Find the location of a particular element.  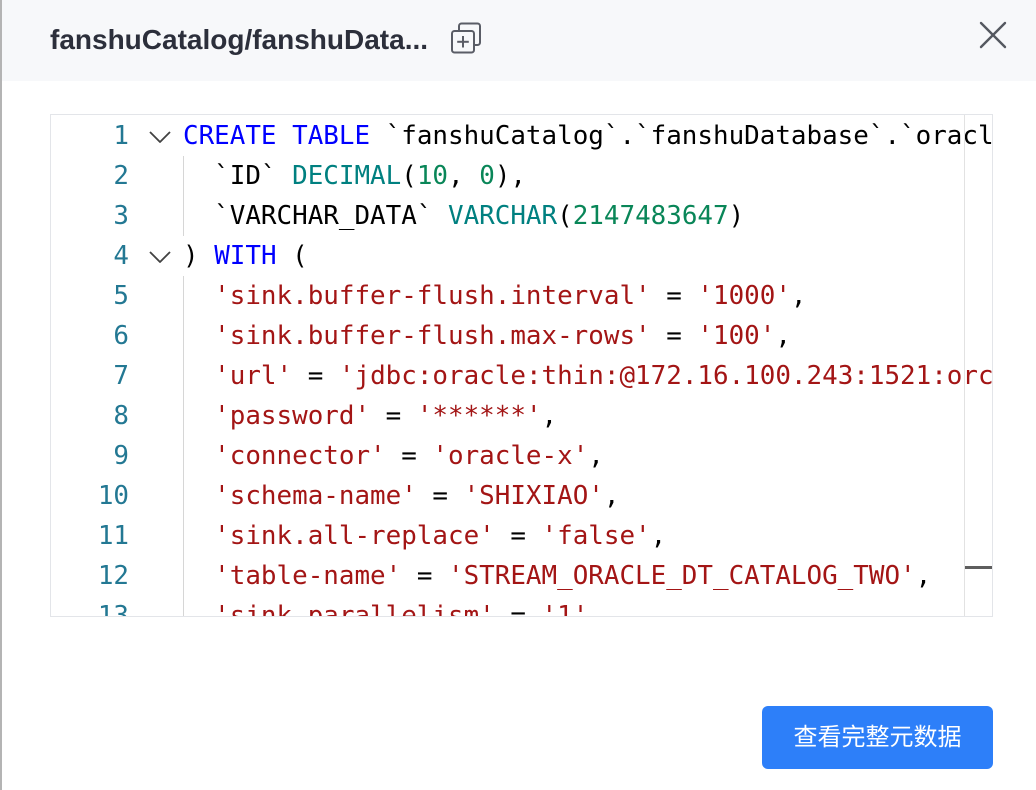

code-line: 5 'sink.buffer-flush.interval' = '1000', is located at coordinates (521, 296).